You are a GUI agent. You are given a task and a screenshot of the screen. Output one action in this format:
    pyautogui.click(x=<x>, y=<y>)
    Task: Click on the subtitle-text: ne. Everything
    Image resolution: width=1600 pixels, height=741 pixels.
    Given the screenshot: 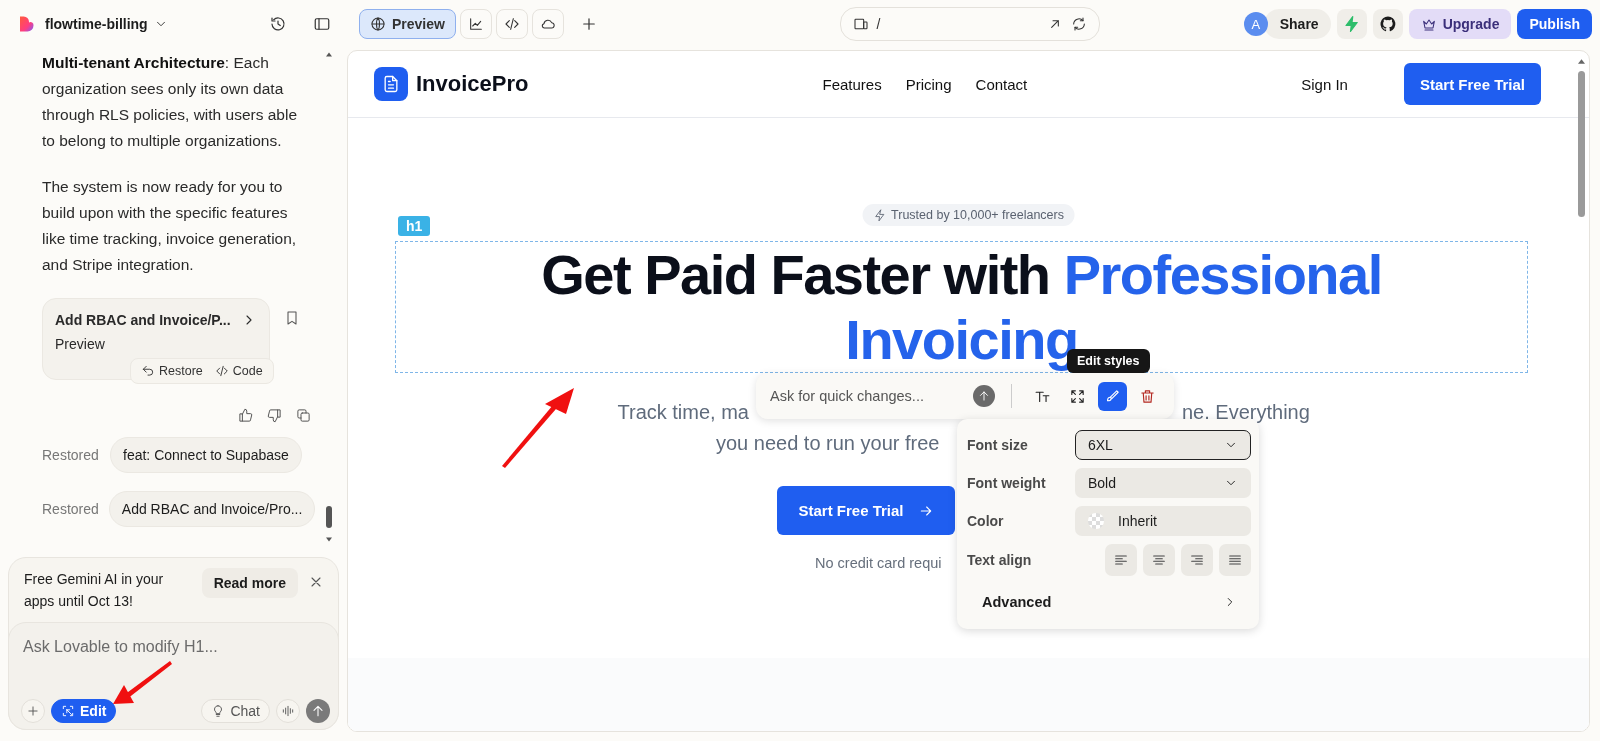 What is the action you would take?
    pyautogui.click(x=1246, y=412)
    